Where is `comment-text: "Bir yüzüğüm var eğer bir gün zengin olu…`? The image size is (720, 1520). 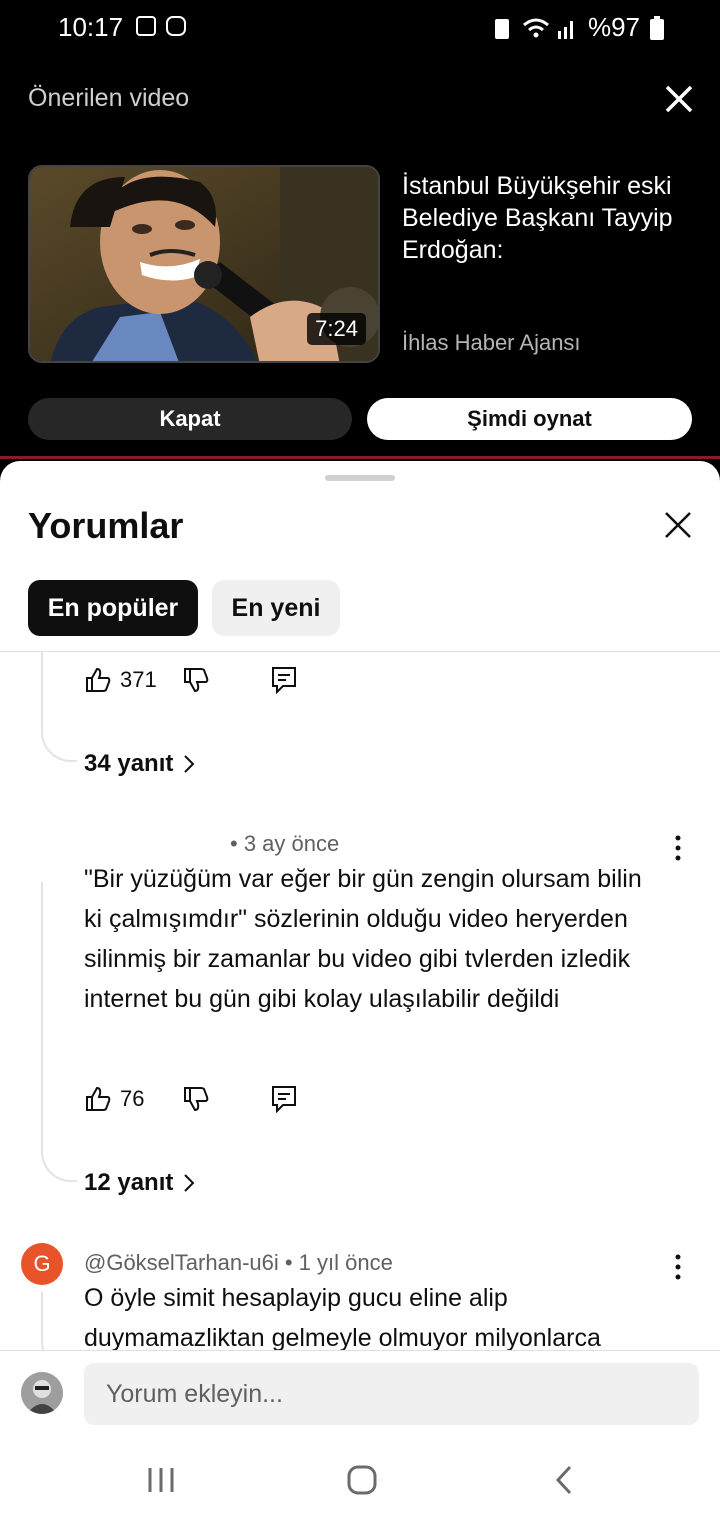
comment-text: "Bir yüzüğüm var eğer bir gün zengin olu… is located at coordinates (363, 939).